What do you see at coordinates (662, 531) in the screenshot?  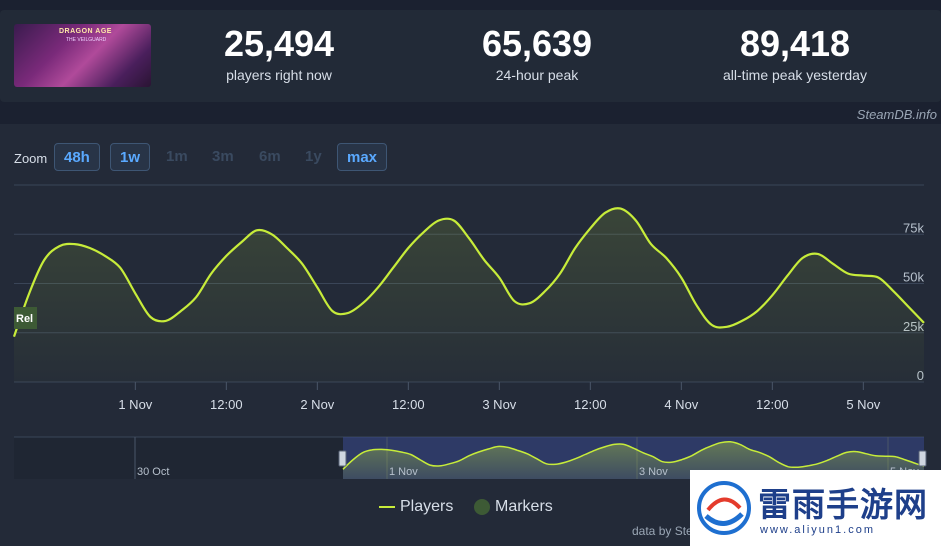 I see `data-credit: data by Ste` at bounding box center [662, 531].